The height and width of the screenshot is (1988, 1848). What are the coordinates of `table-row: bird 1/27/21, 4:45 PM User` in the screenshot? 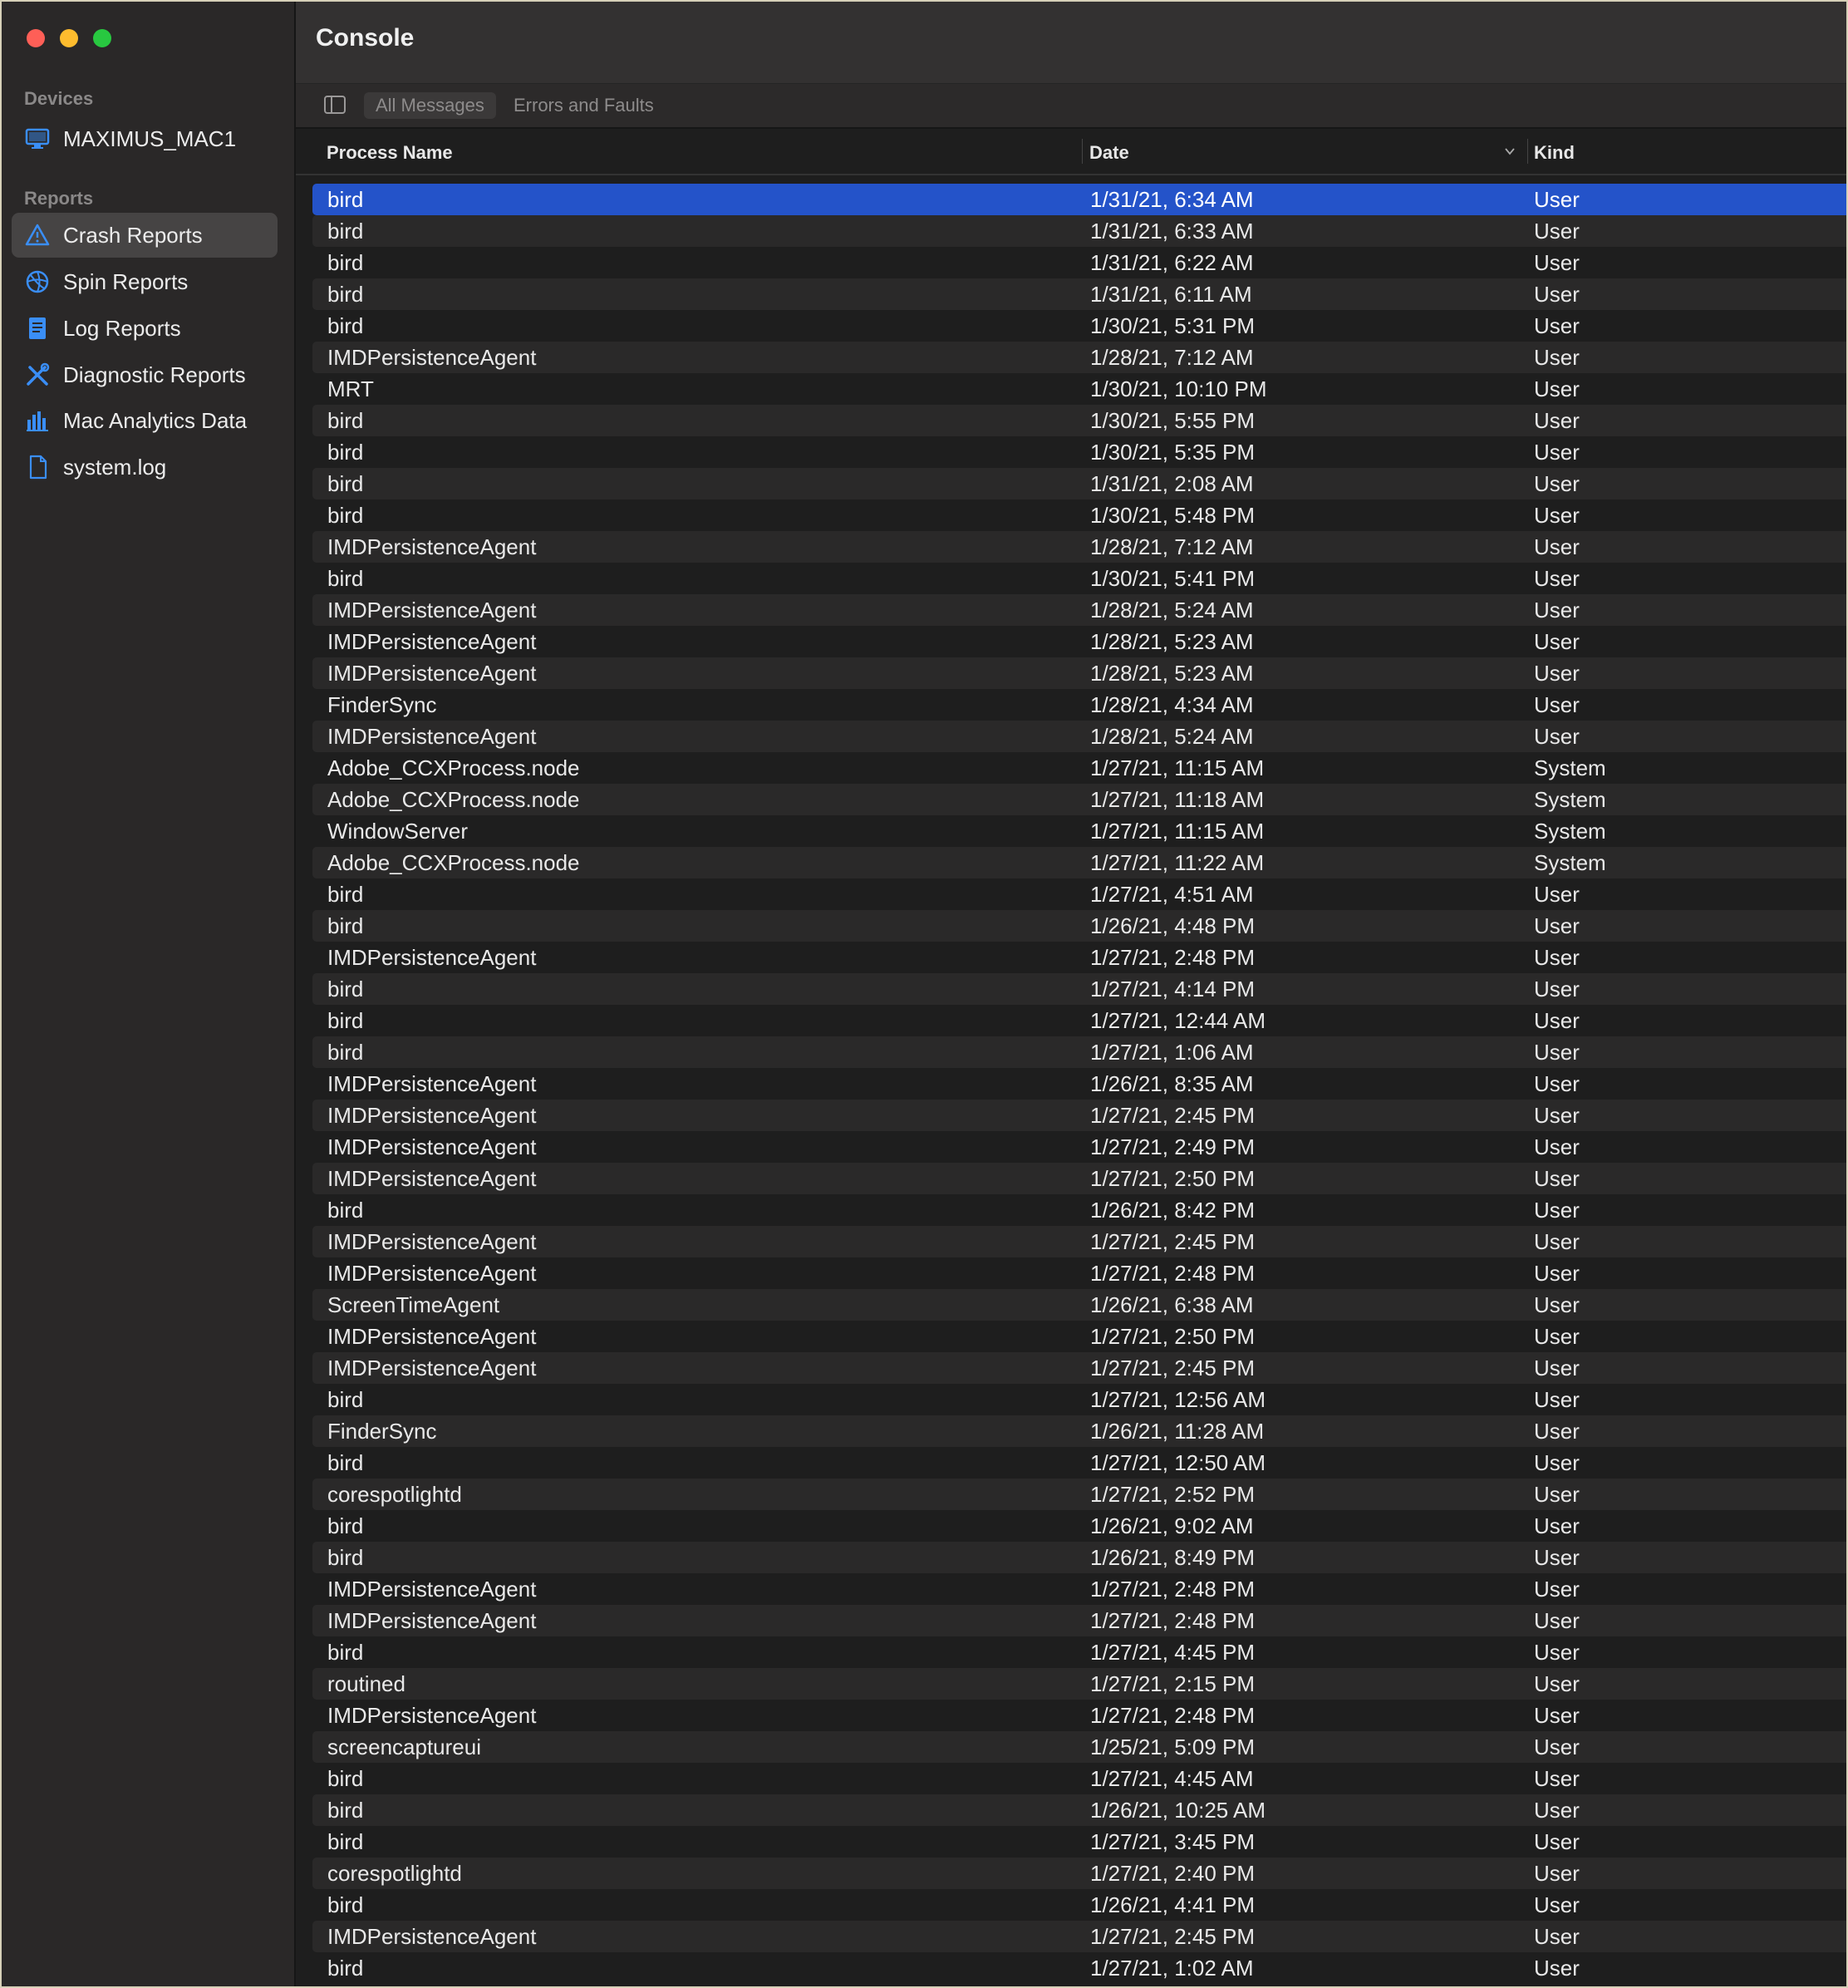 It's located at (1079, 1652).